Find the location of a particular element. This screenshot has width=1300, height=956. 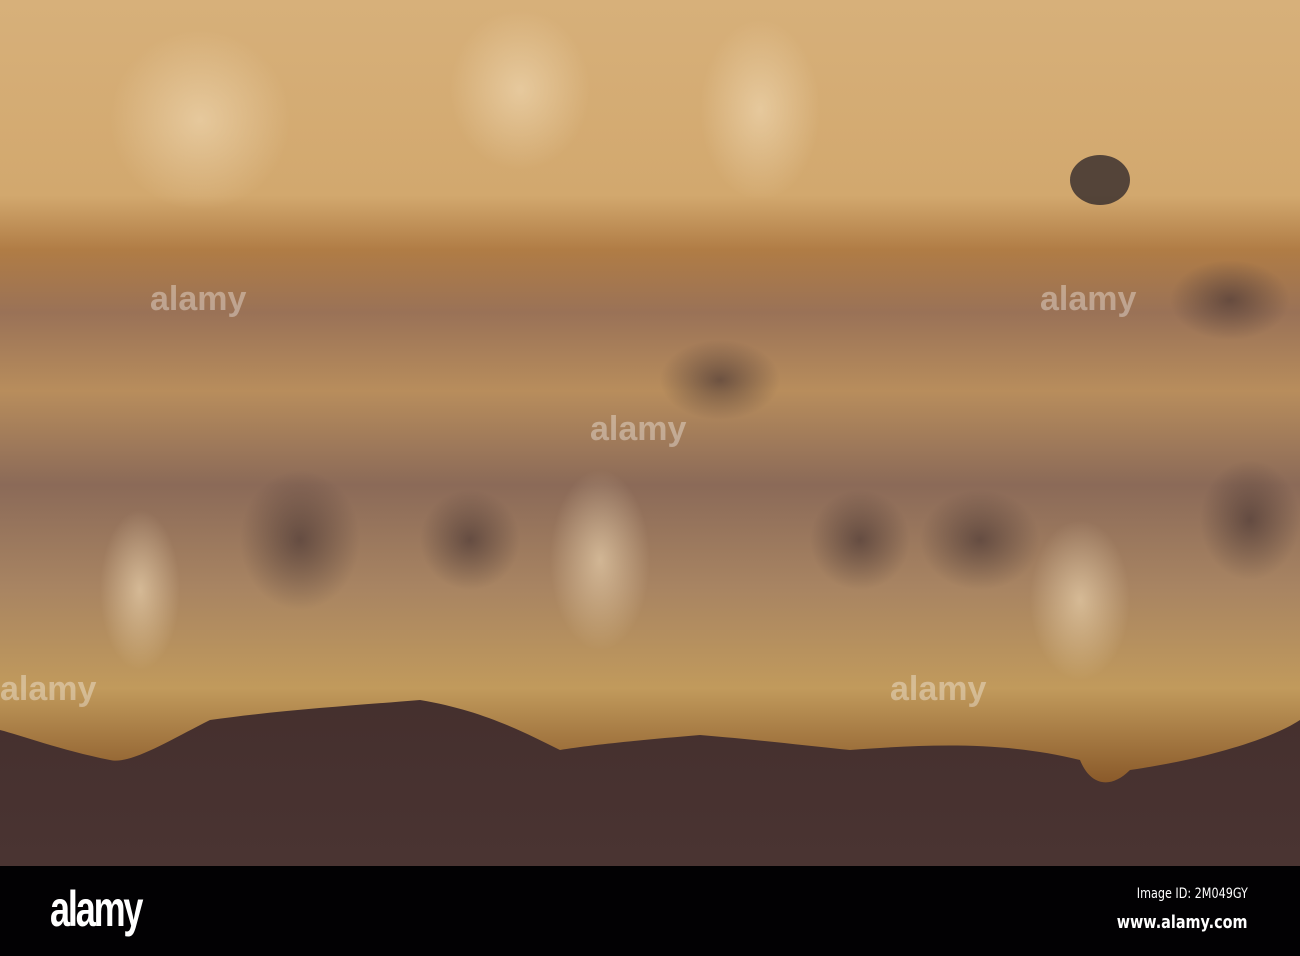

site-url: www.alamy.com is located at coordinates (1182, 922).